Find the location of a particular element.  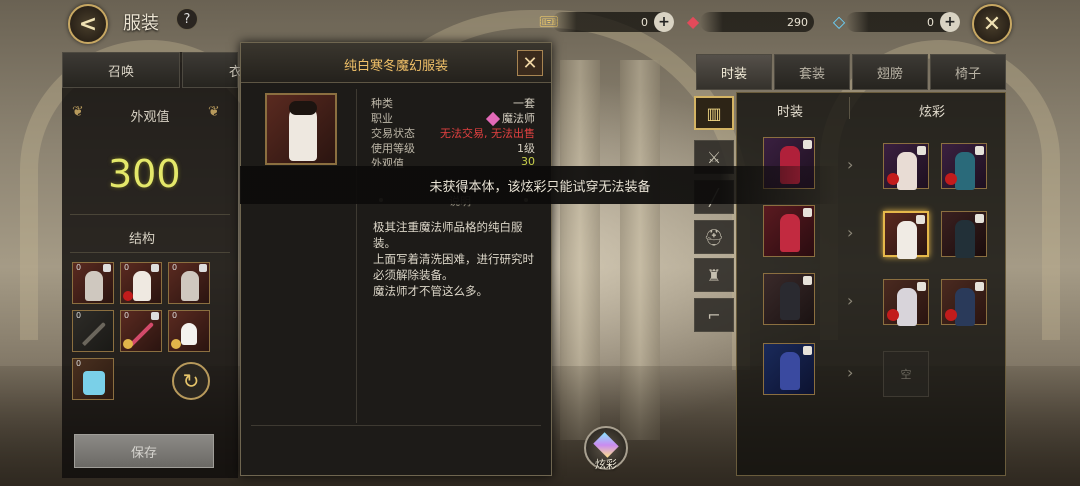

item-thumbnail is located at coordinates (301, 129).